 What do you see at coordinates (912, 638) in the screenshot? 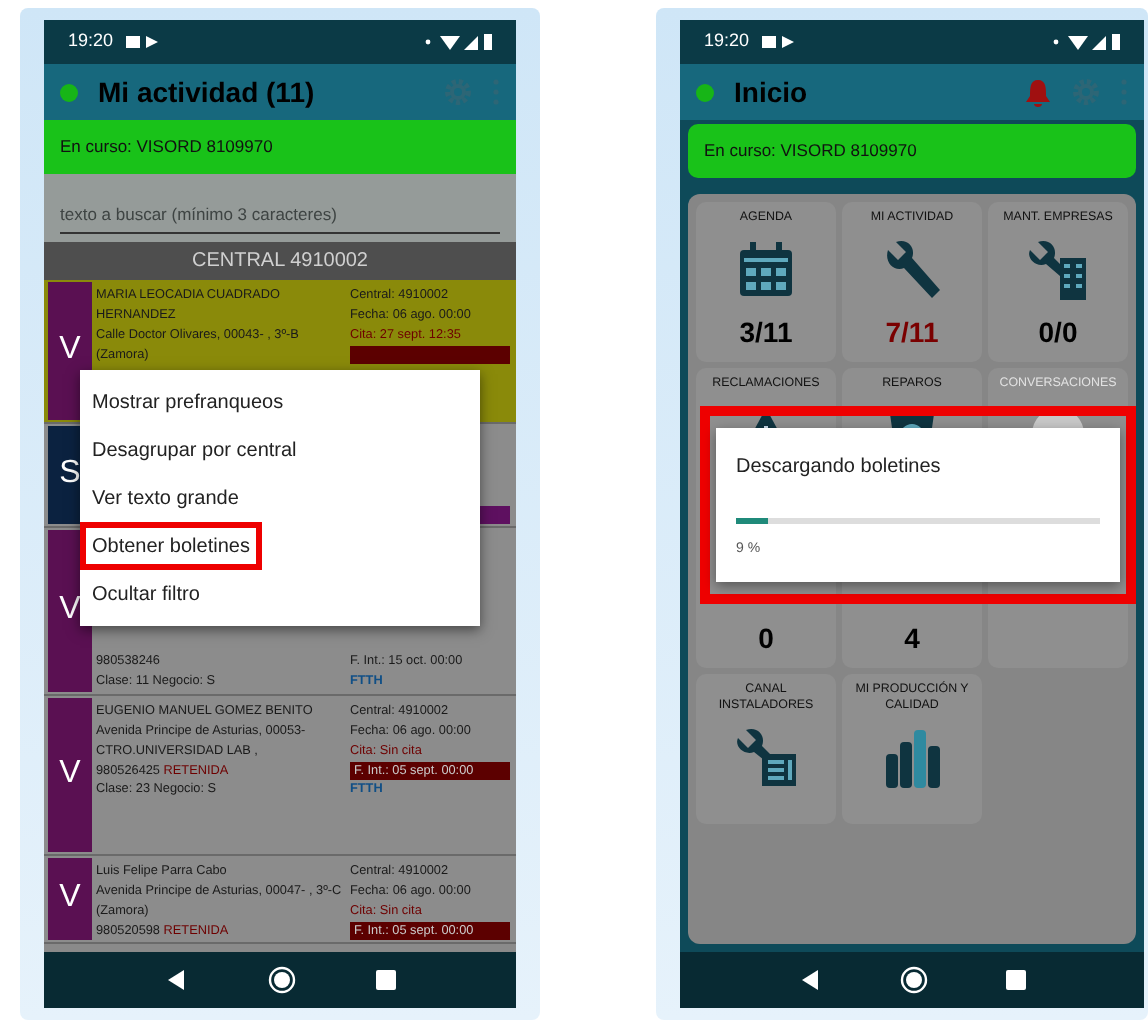
I see `tile-count: 4` at bounding box center [912, 638].